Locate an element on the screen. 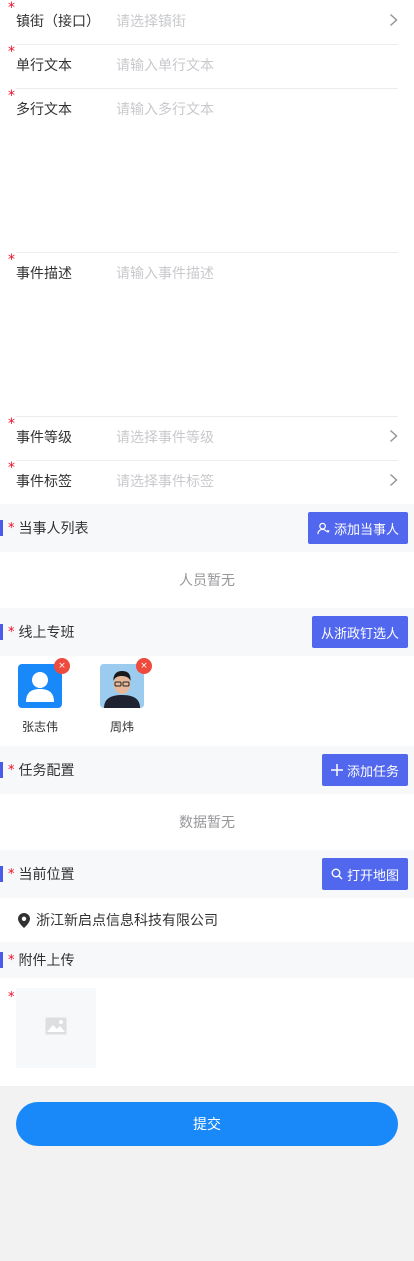 This screenshot has height=1261, width=414. image-placeholder-icon is located at coordinates (56, 1028).